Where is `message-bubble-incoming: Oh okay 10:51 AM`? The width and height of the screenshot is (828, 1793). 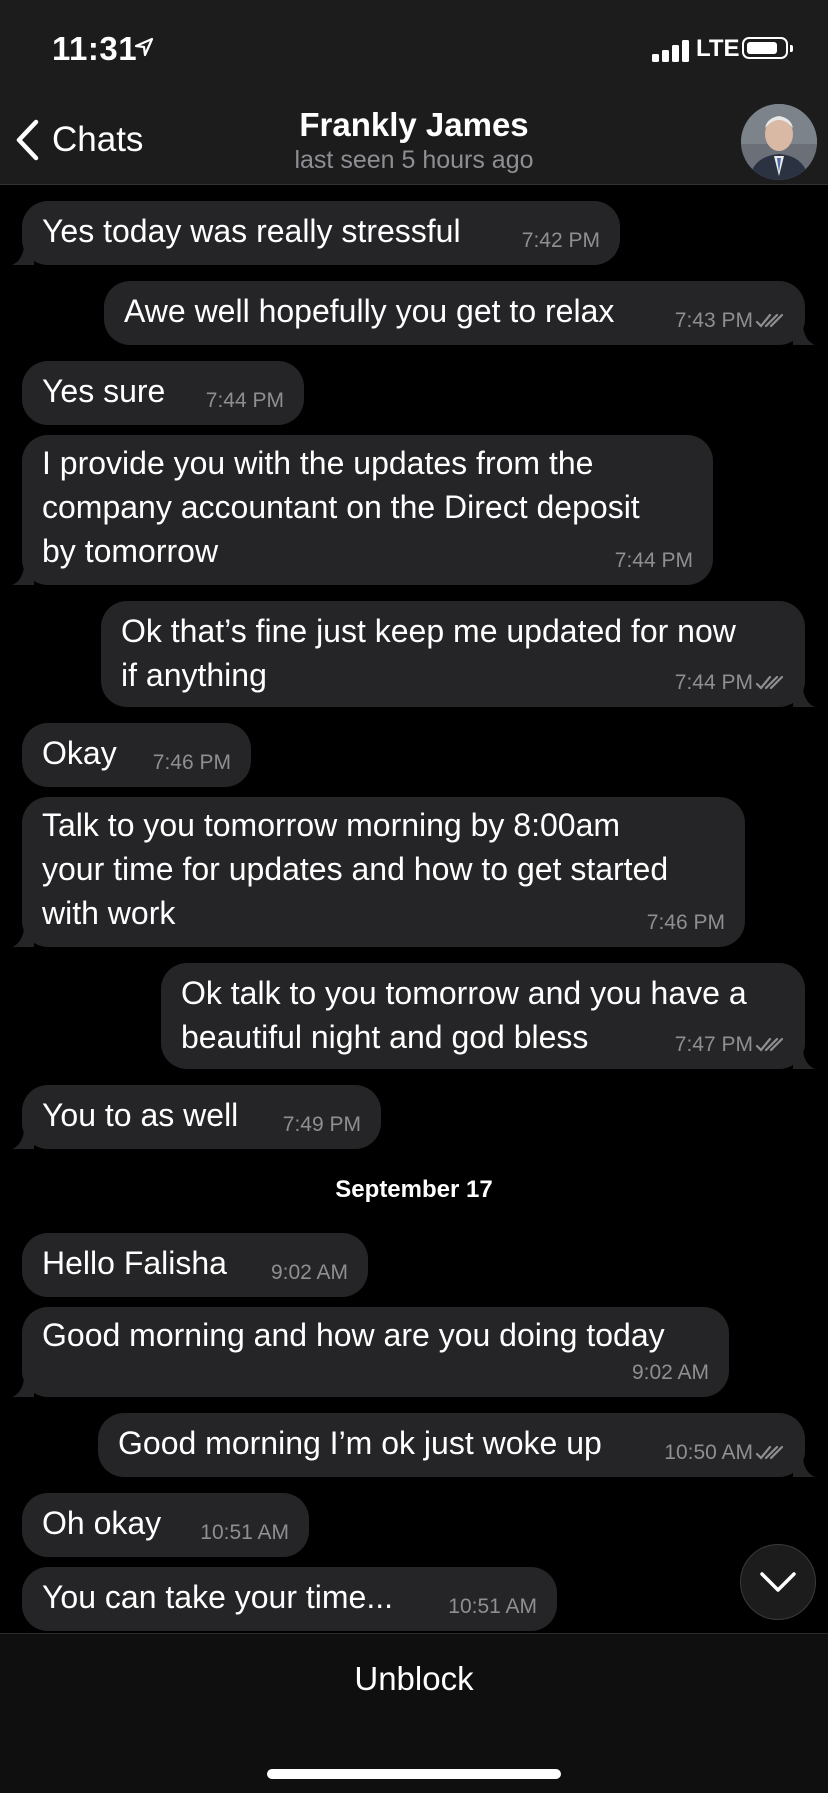
message-bubble-incoming: Oh okay 10:51 AM is located at coordinates (165, 1525).